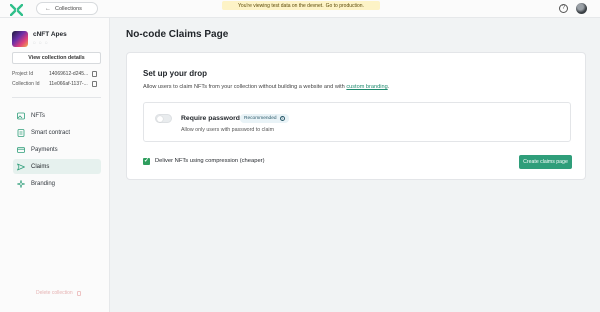  Describe the element at coordinates (21, 183) in the screenshot. I see `sparkle-icon` at that location.